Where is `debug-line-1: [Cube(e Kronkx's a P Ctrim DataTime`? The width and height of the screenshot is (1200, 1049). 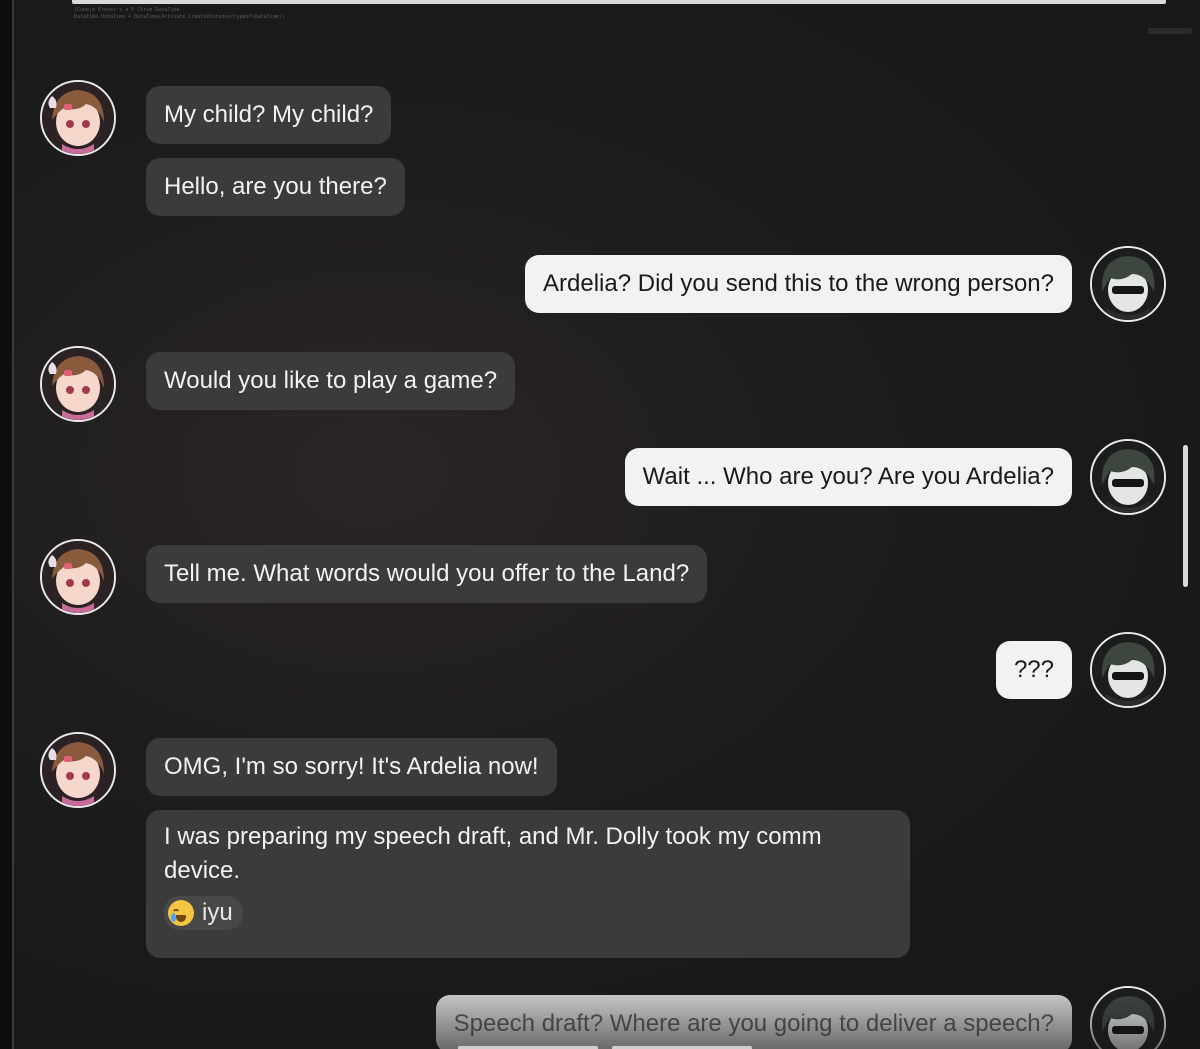
debug-line-1: [Cube(e Kronkx's a P Ctrim DataTime is located at coordinates (127, 10).